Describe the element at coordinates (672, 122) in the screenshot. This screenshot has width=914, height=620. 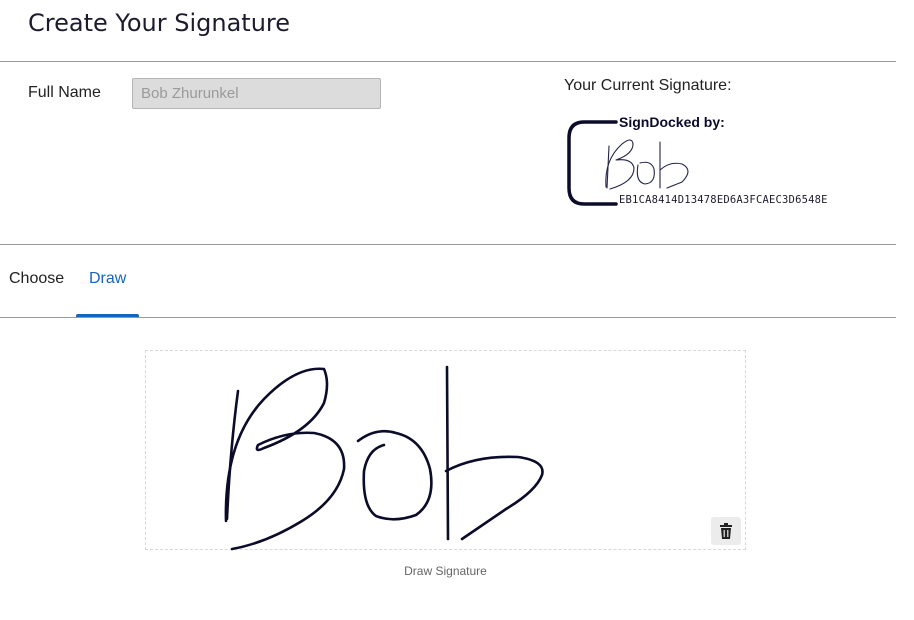
I see `signed-by-label: SignDocked by:` at that location.